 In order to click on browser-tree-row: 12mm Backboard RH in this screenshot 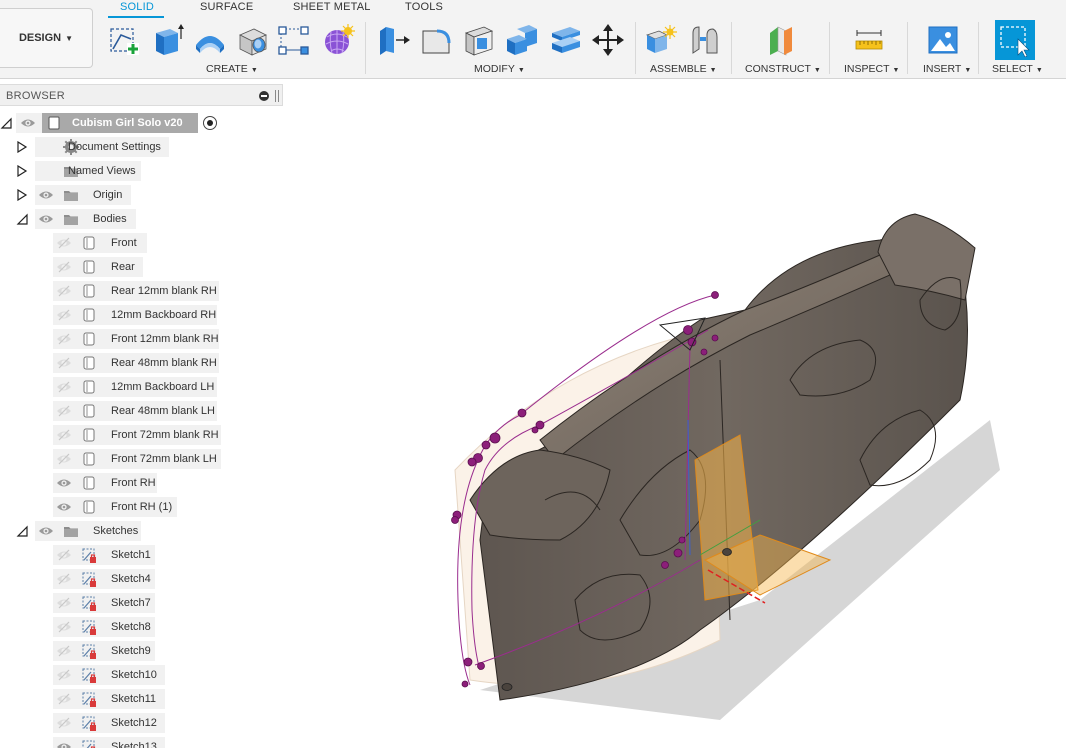, I will do `click(130, 315)`.